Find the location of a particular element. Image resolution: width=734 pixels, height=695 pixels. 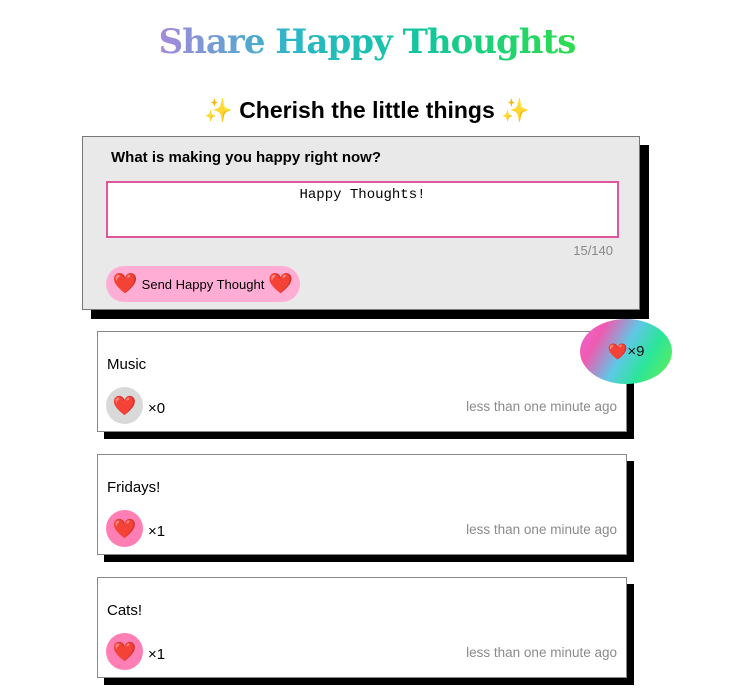

send-thought-button: ❤️ Send Happy Thought ❤️ is located at coordinates (203, 284).